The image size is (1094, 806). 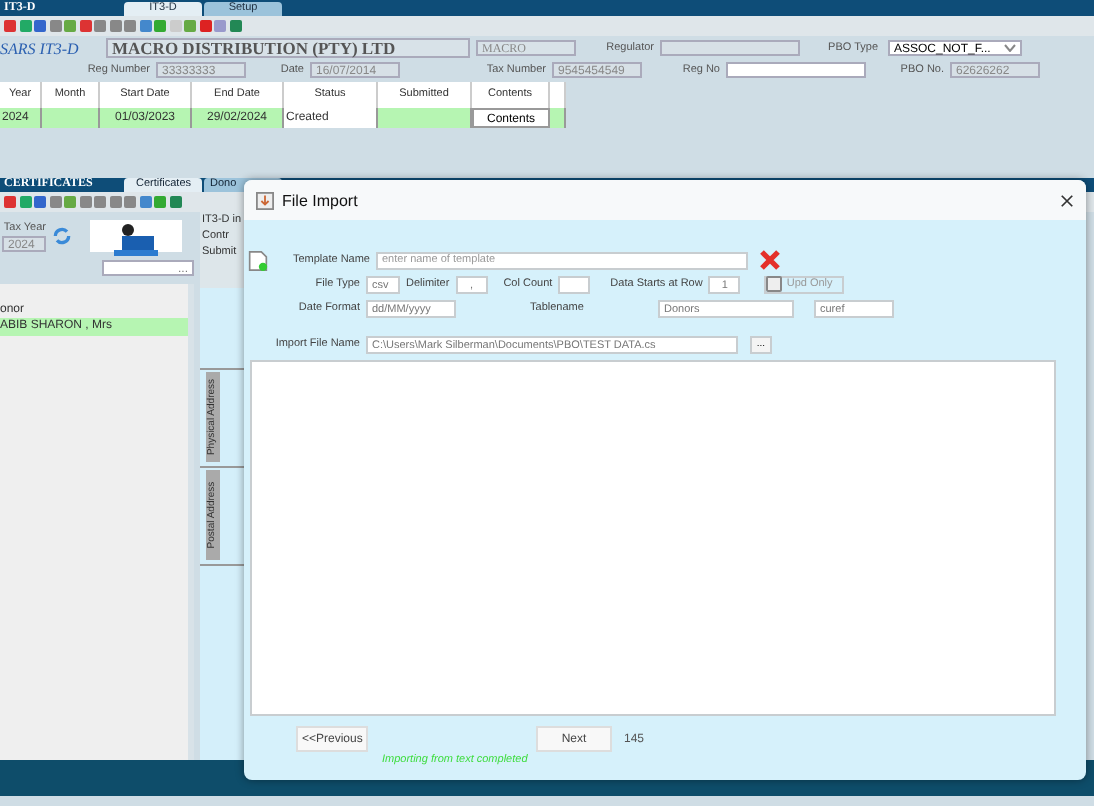 I want to click on dialog-title: File Import, so click(x=321, y=200).